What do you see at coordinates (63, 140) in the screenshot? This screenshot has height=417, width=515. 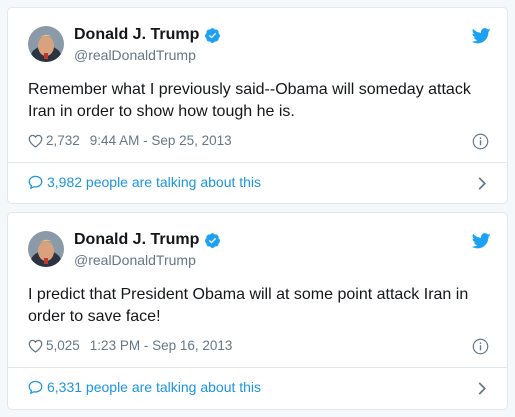 I see `like-count: 2,732` at bounding box center [63, 140].